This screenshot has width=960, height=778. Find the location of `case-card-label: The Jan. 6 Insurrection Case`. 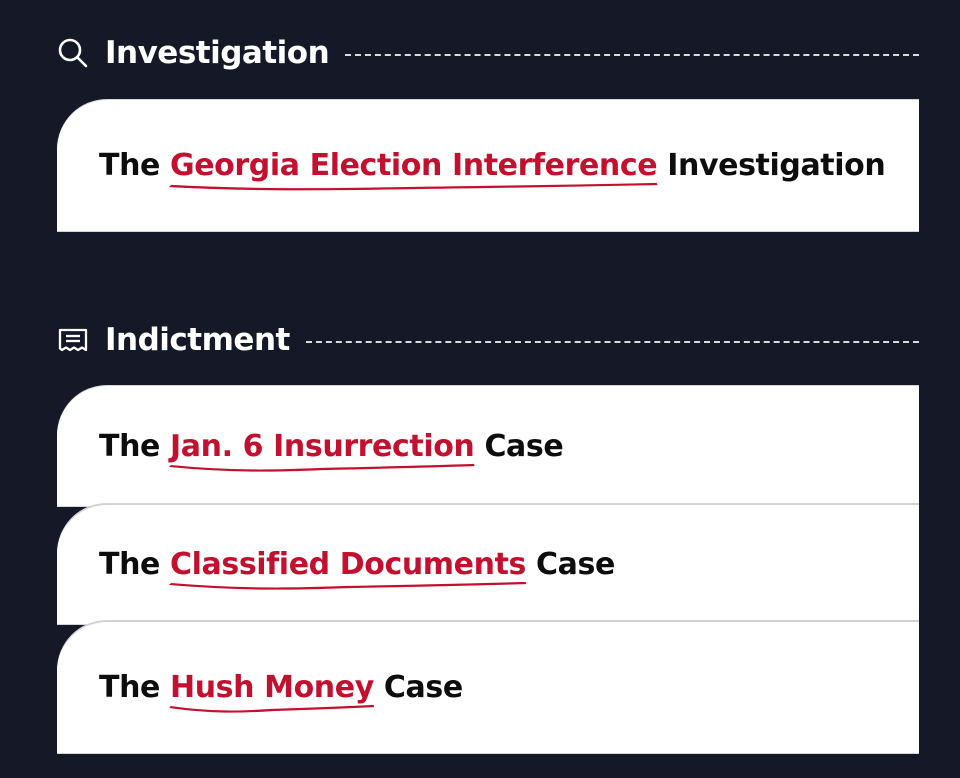

case-card-label: The Jan. 6 Insurrection Case is located at coordinates (331, 450).